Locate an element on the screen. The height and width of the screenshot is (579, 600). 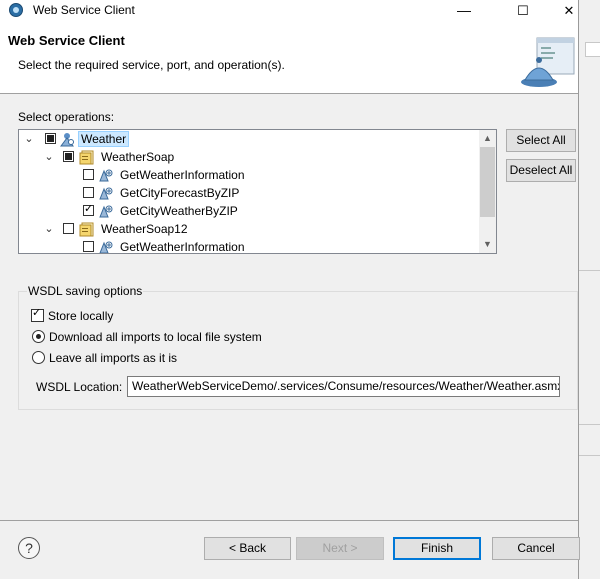
background-window-edge is located at coordinates (589, 289).